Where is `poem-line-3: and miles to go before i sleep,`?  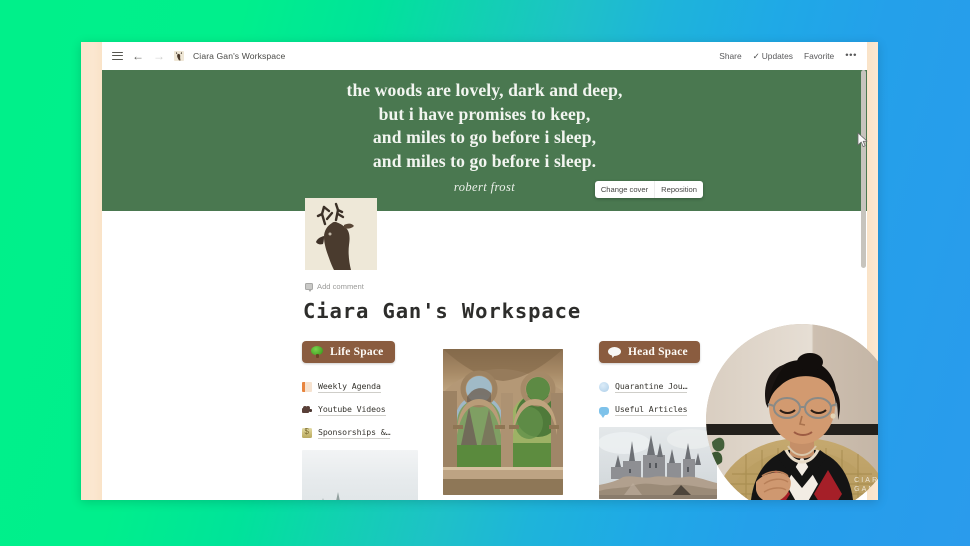 poem-line-3: and miles to go before i sleep, is located at coordinates (484, 137).